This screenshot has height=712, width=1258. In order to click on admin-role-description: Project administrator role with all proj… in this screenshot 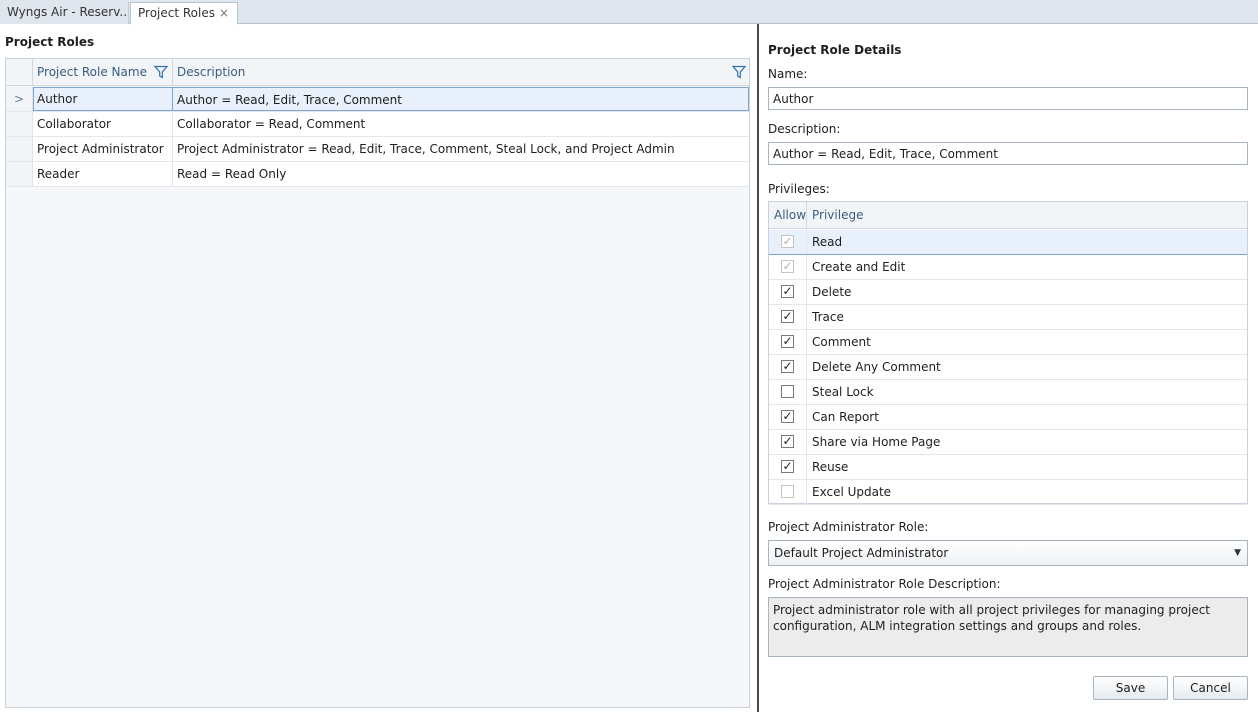, I will do `click(1008, 627)`.